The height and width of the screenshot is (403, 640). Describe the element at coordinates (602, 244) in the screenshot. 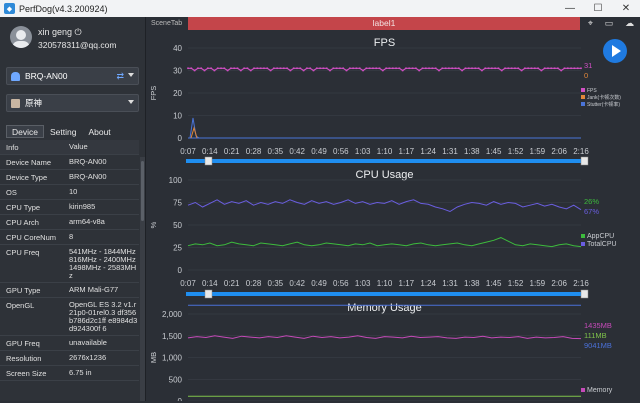

I see `legend-label: TotalCPU` at that location.